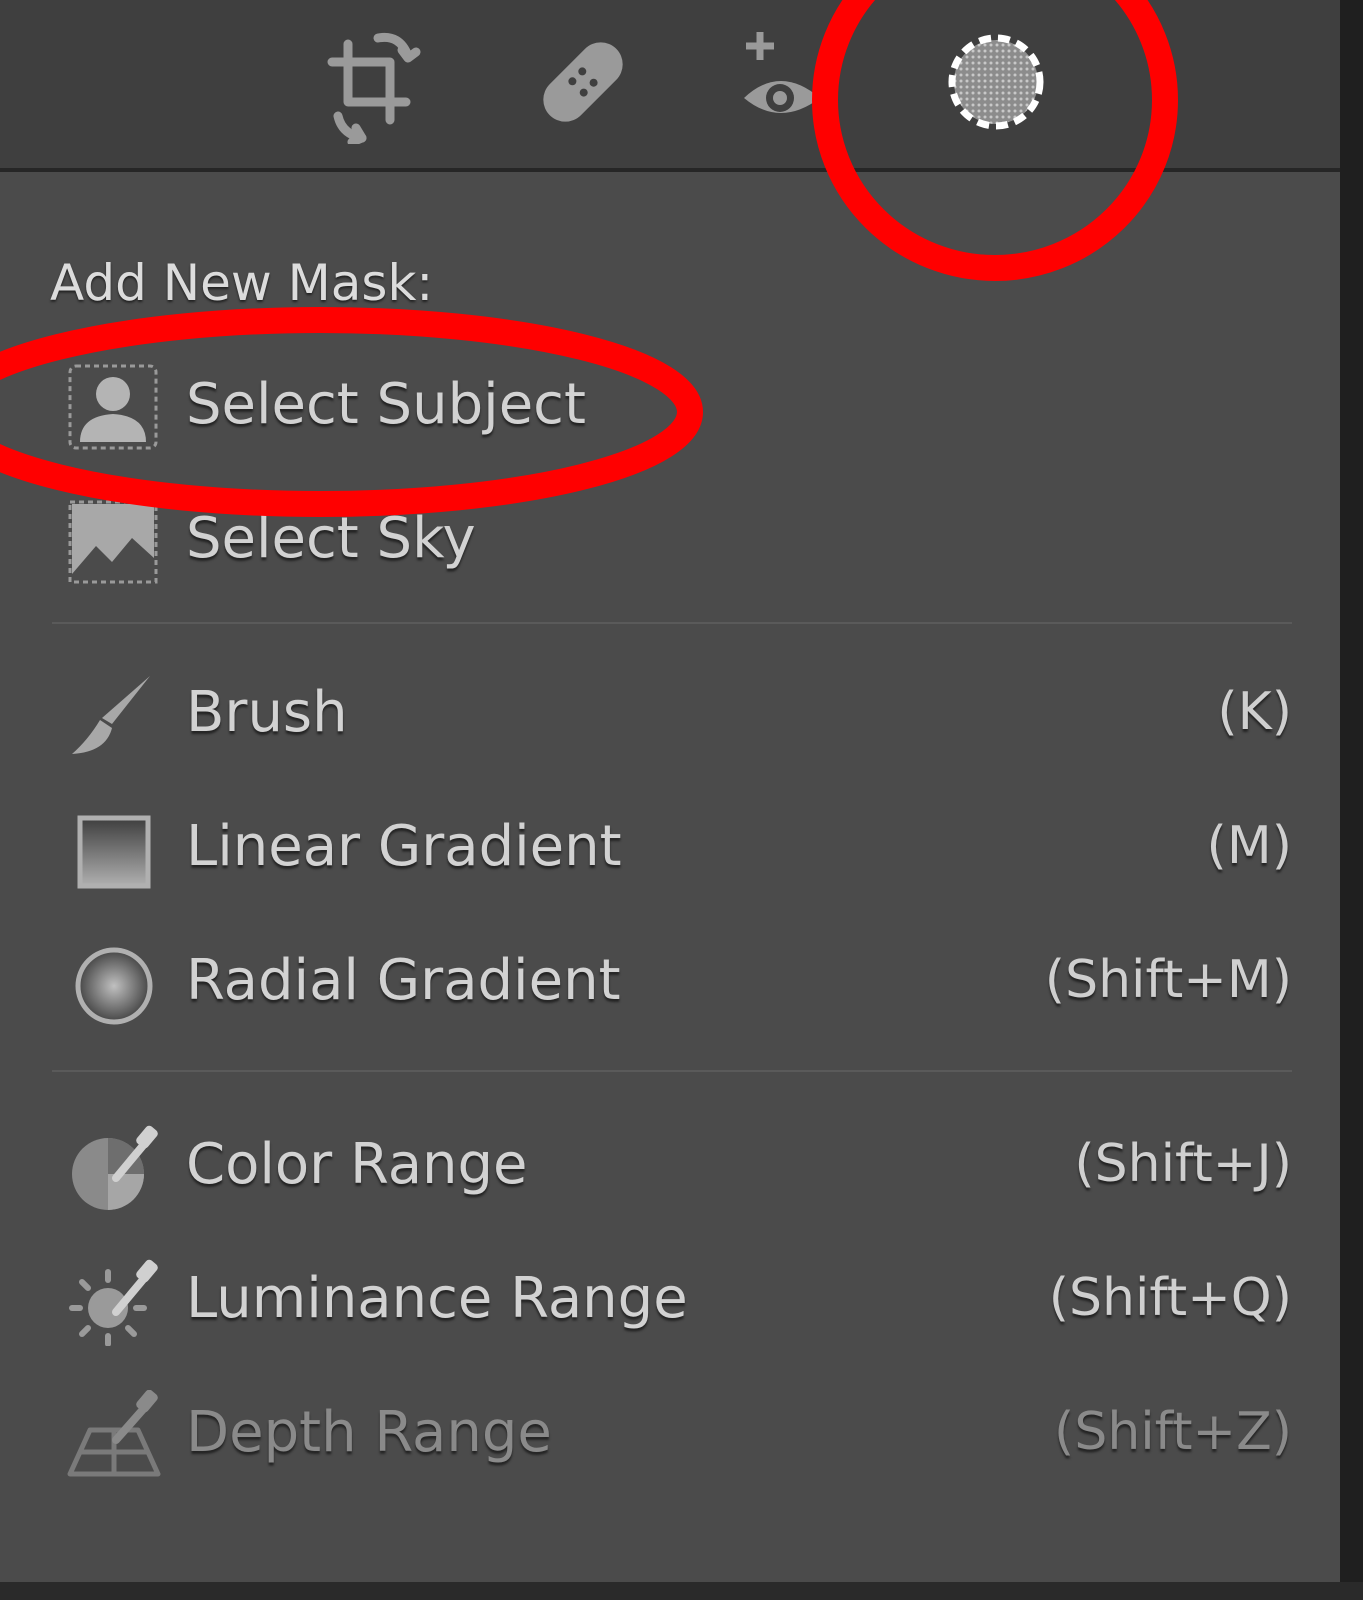  I want to click on select-sky-icon, so click(114, 541).